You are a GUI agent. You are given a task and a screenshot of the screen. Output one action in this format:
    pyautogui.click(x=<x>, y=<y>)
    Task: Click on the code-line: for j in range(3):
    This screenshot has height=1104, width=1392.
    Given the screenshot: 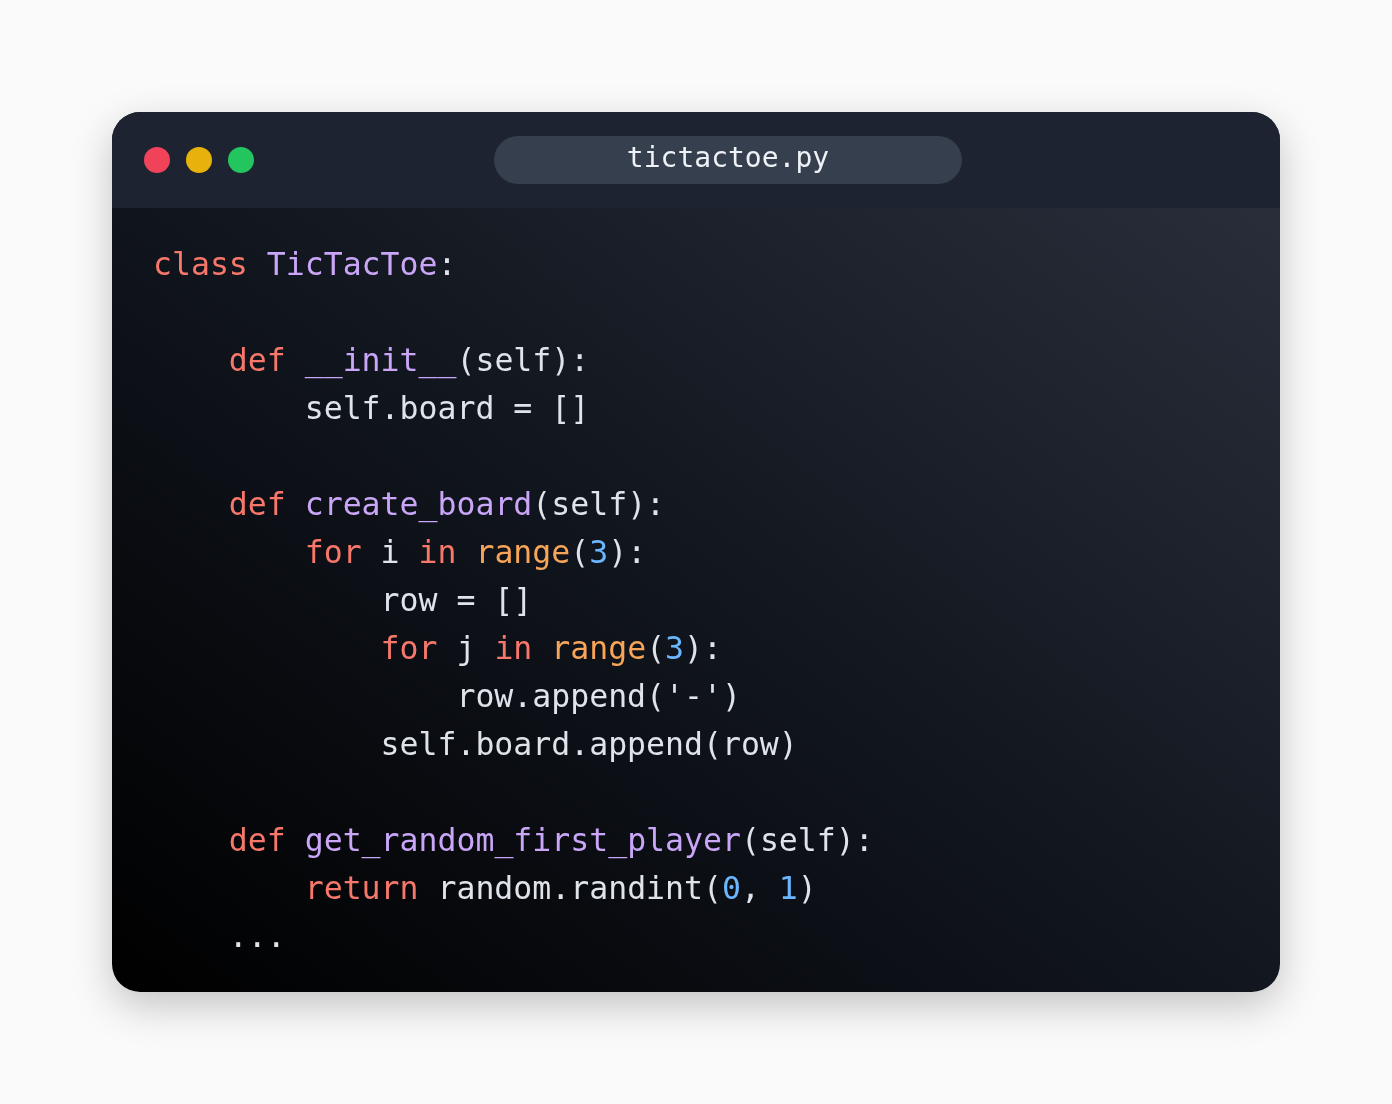 What is the action you would take?
    pyautogui.click(x=550, y=648)
    